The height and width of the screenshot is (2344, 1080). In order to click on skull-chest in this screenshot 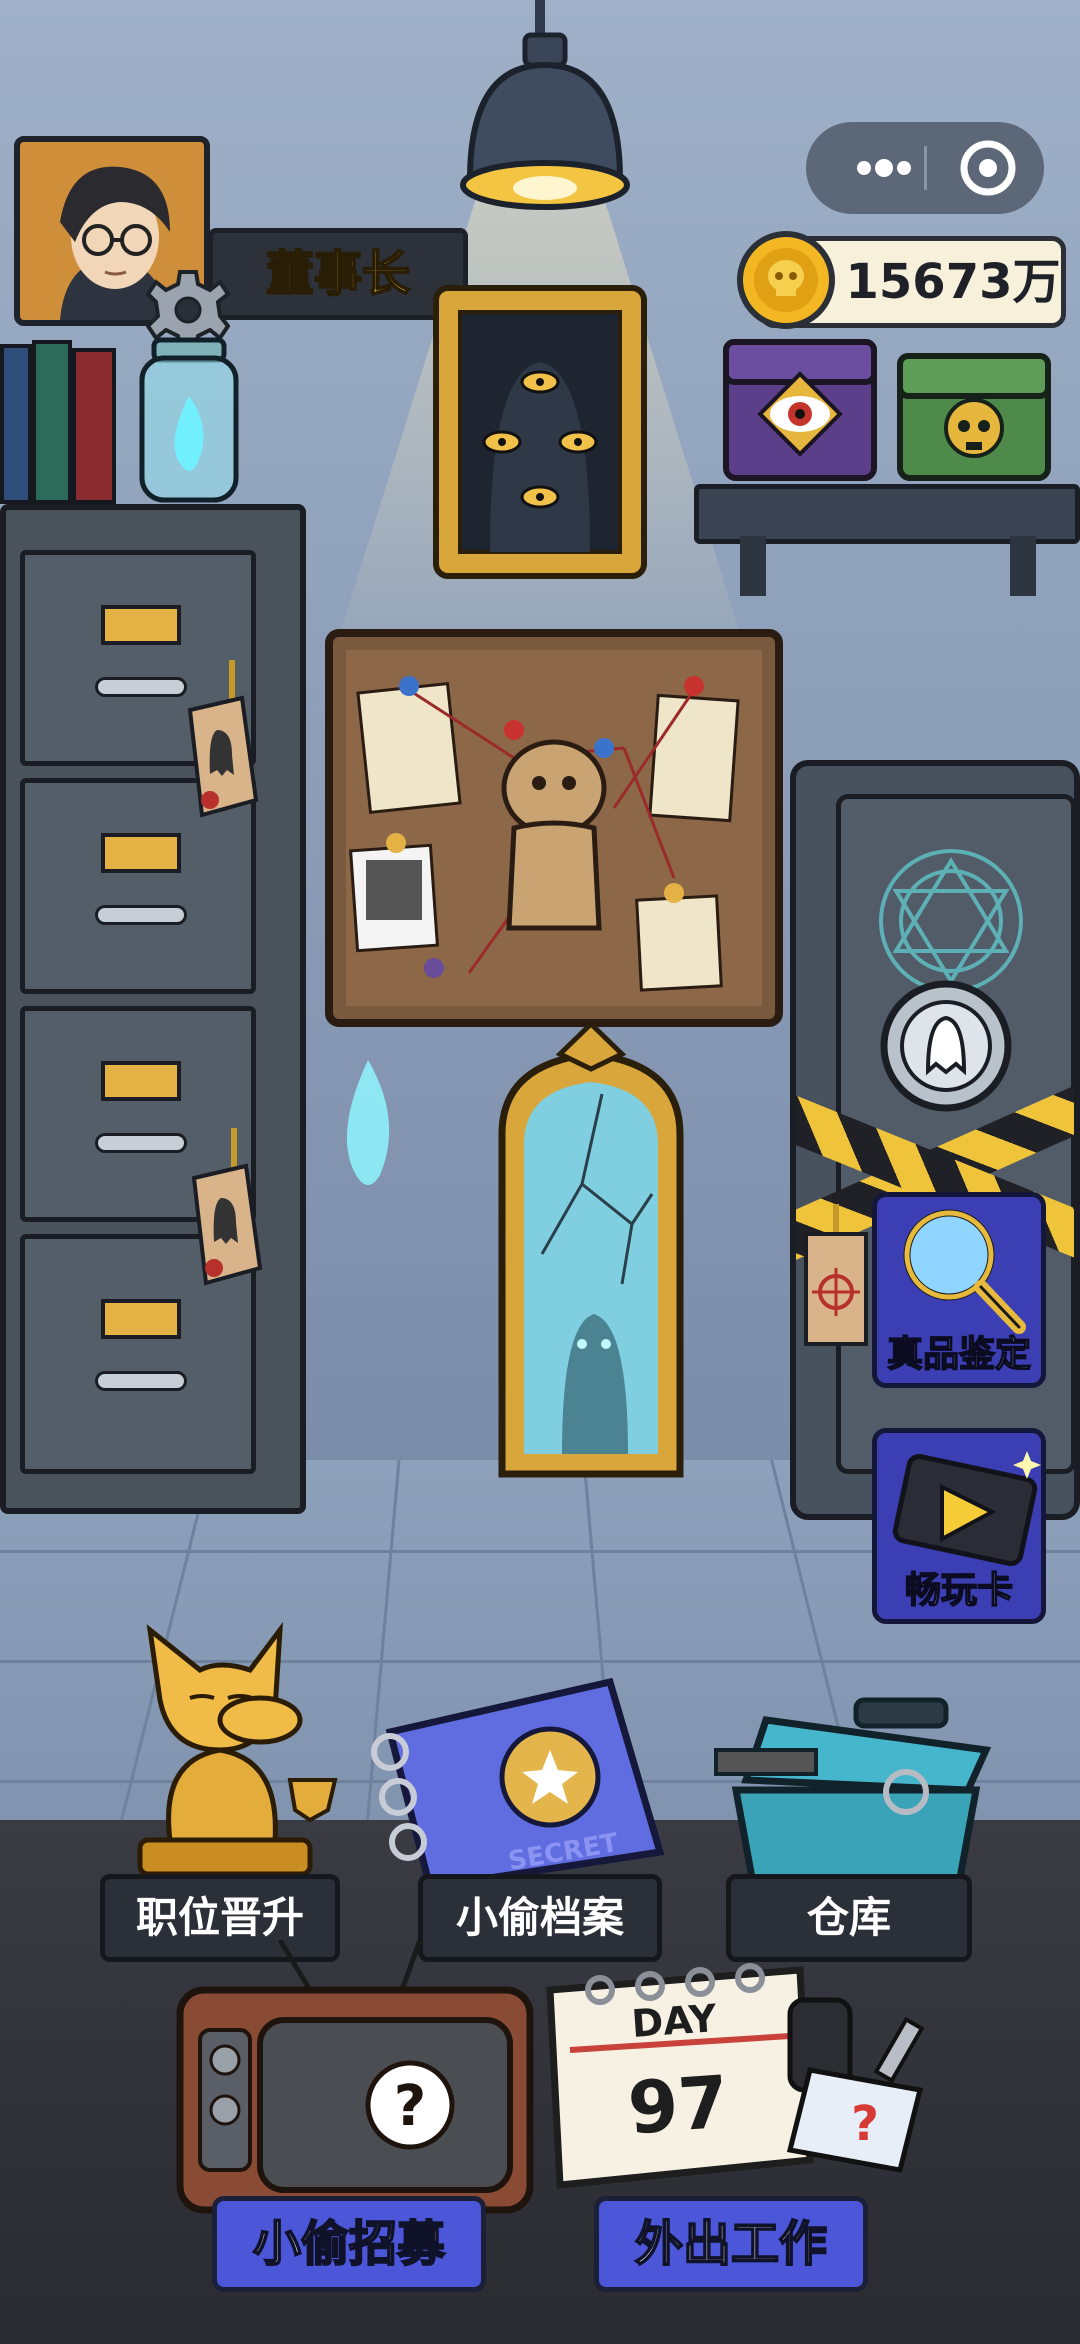, I will do `click(974, 417)`.